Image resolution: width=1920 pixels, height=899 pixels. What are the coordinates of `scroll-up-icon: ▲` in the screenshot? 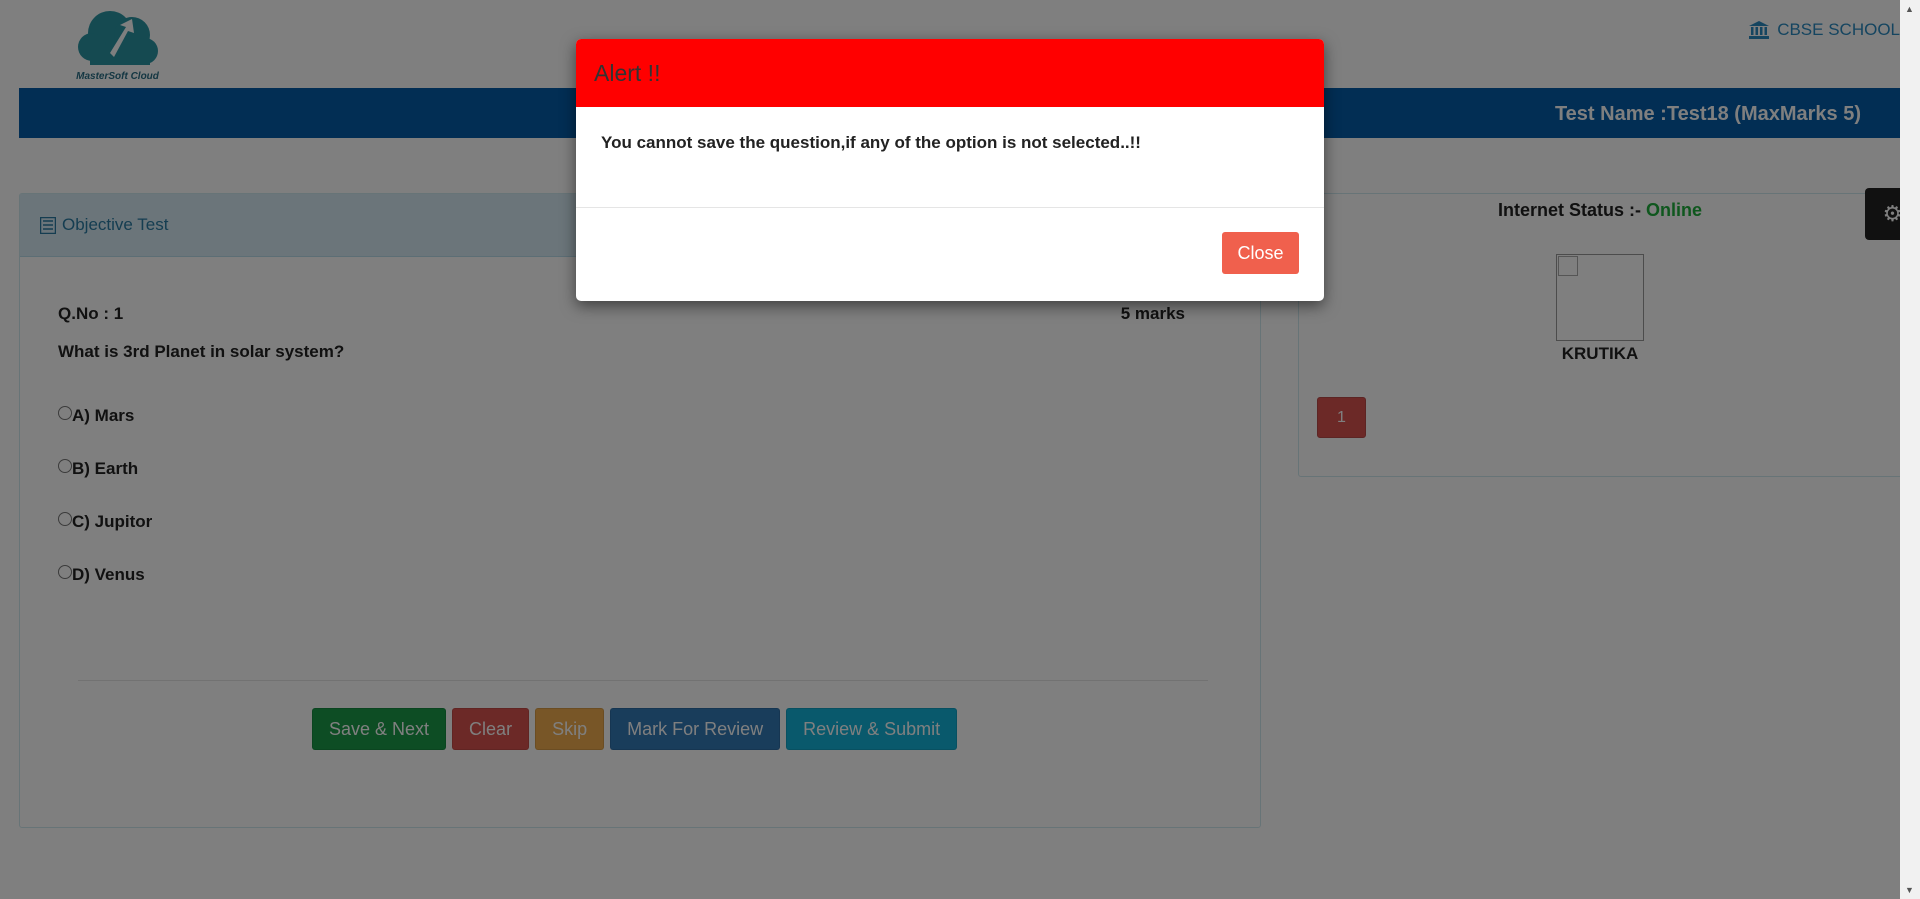 It's located at (1909, 9).